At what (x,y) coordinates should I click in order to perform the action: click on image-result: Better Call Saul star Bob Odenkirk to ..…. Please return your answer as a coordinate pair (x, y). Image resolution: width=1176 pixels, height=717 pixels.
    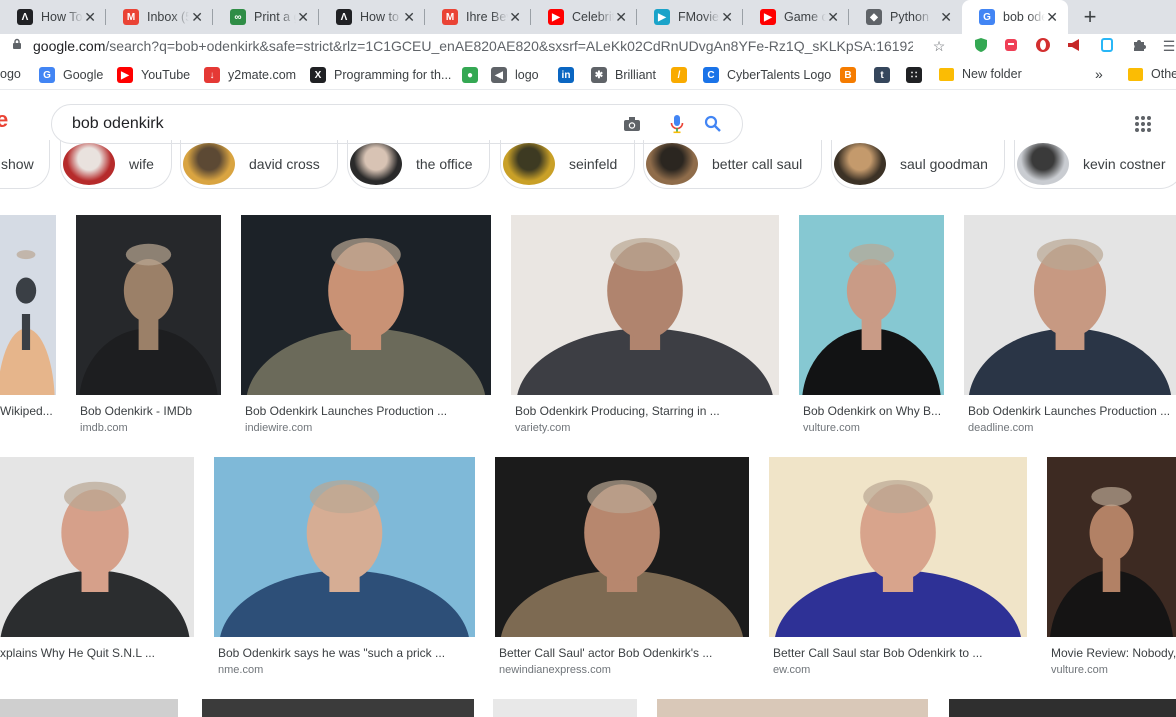
    Looking at the image, I should click on (898, 567).